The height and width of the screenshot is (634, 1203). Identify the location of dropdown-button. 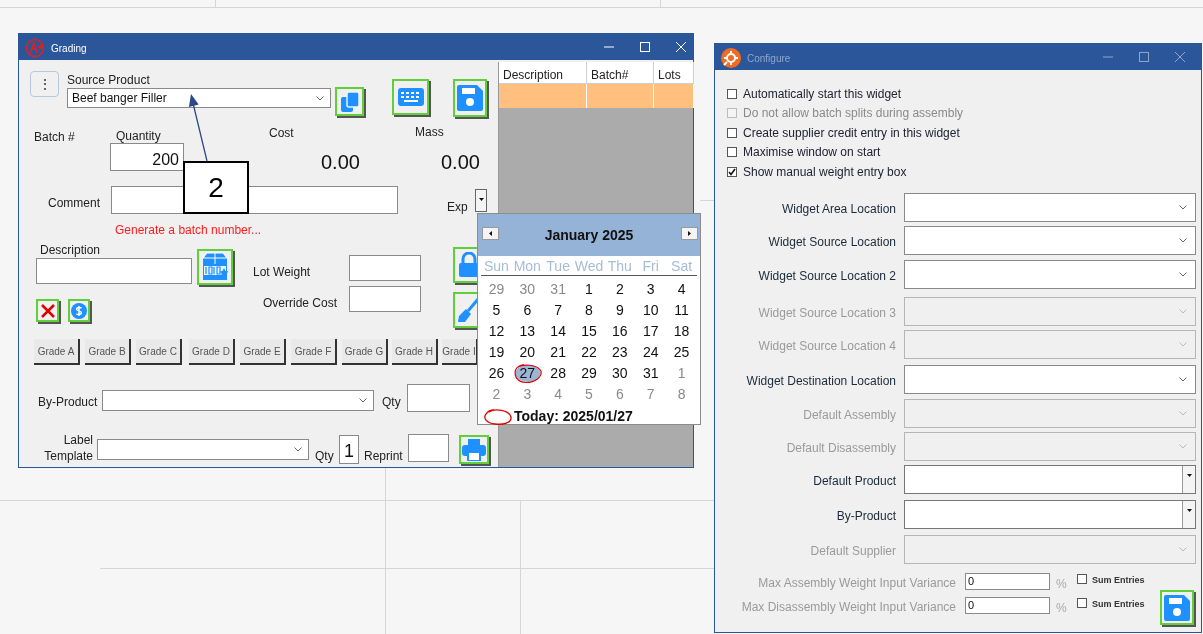
(481, 200).